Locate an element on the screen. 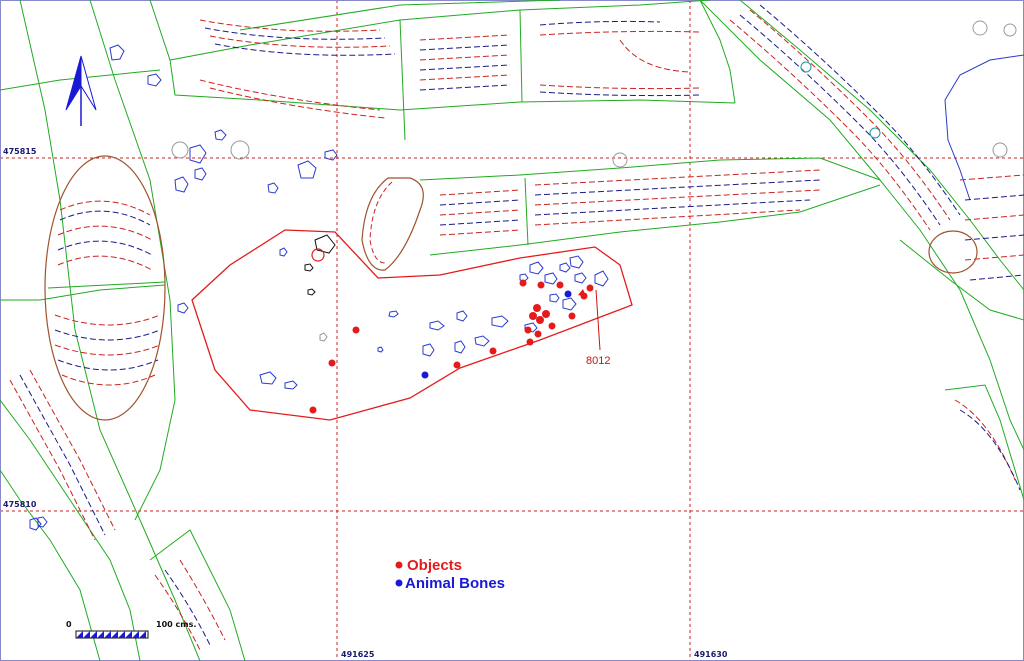 Image resolution: width=1024 pixels, height=661 pixels. left-pit-outline is located at coordinates (105, 288).